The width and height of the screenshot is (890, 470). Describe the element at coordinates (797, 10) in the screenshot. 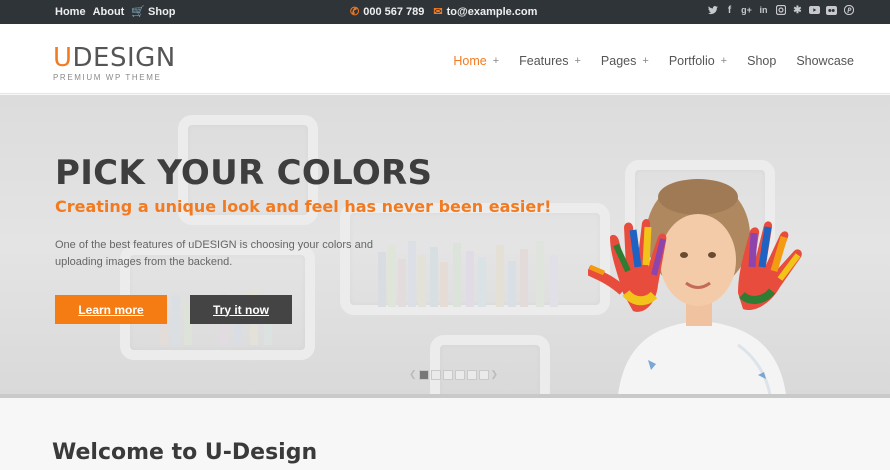

I see `yelp-icon: ✱` at that location.